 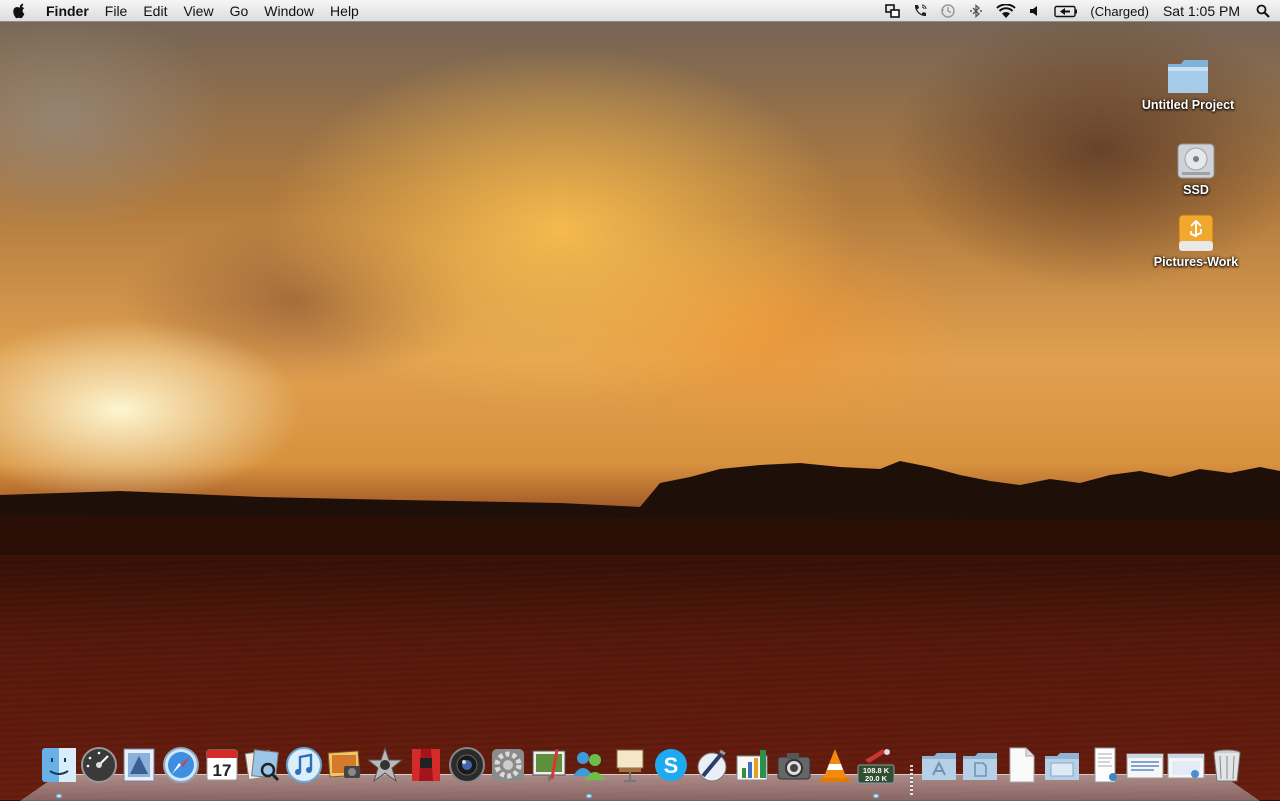 What do you see at coordinates (835, 765) in the screenshot?
I see `dock-vlc-icon` at bounding box center [835, 765].